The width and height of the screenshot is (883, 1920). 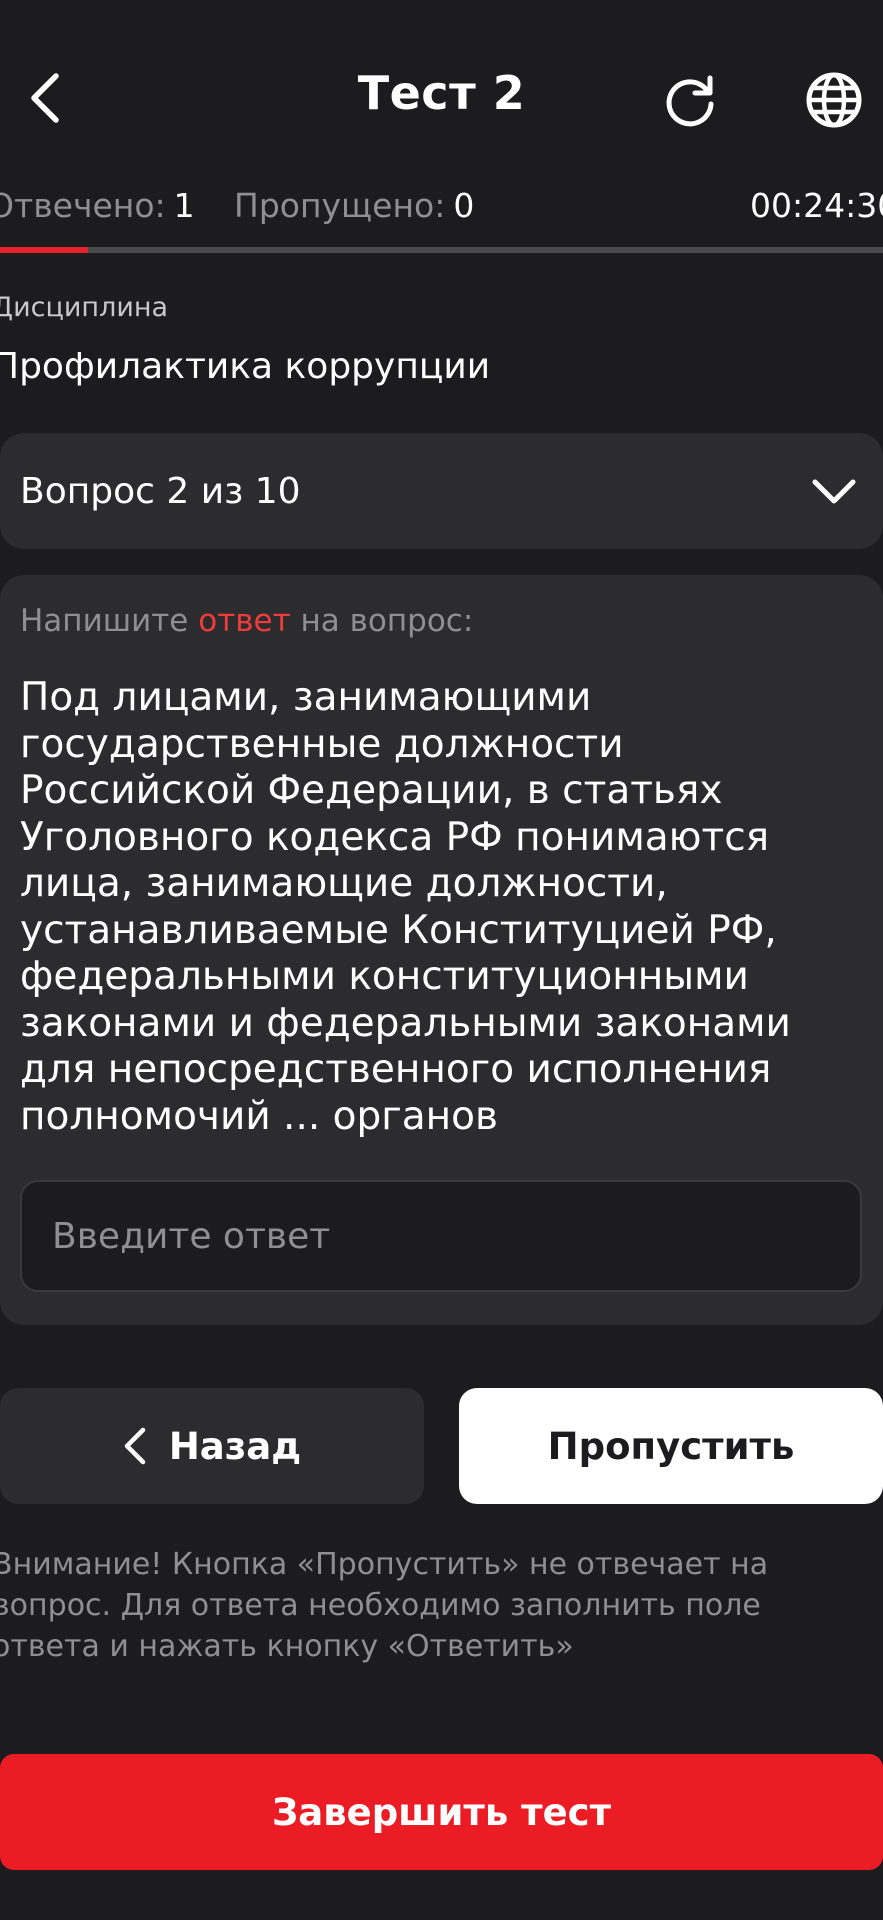 I want to click on refresh-icon, so click(x=690, y=101).